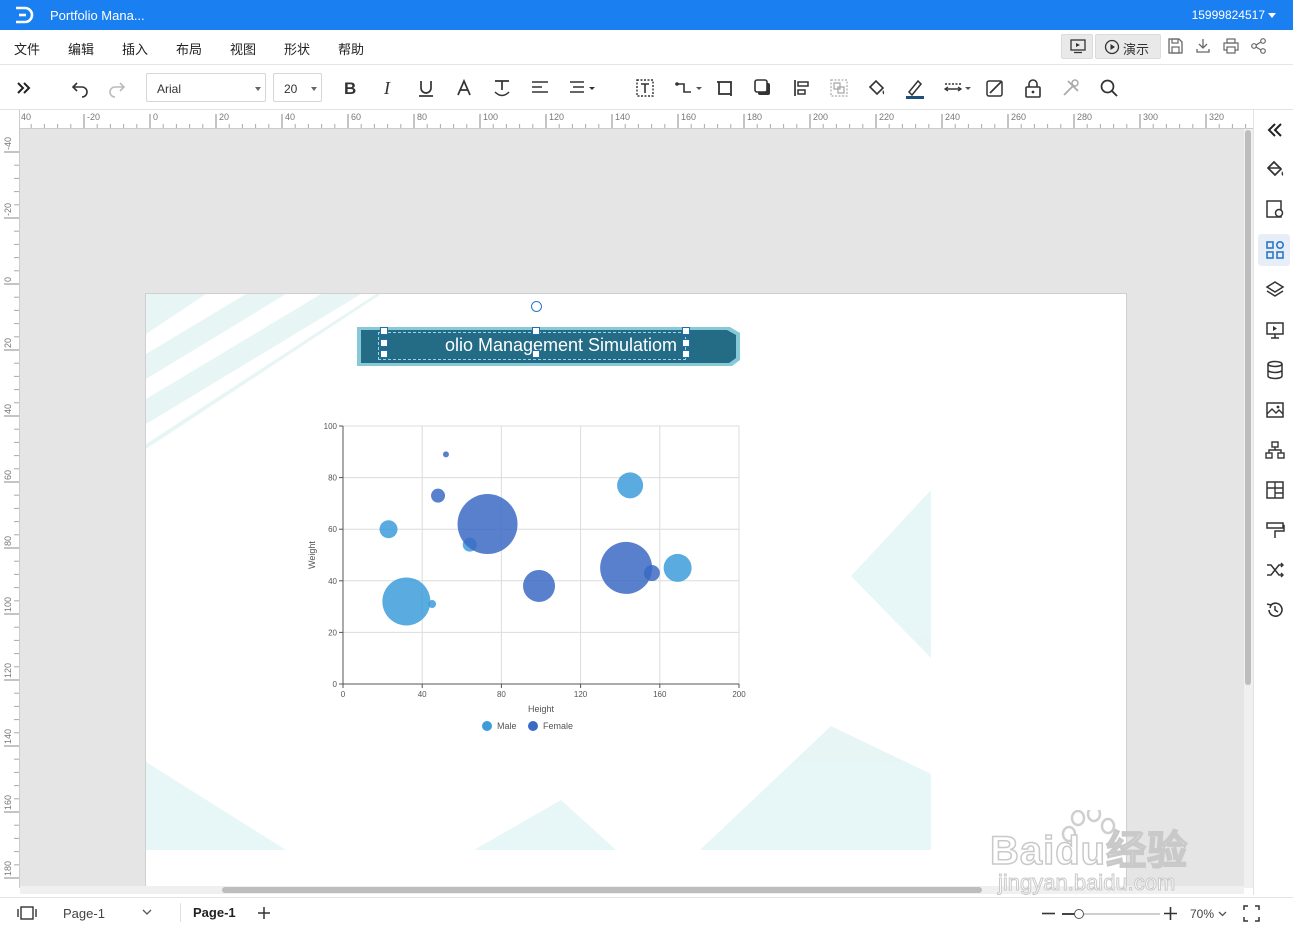  What do you see at coordinates (540, 88) in the screenshot?
I see `align-left-icon` at bounding box center [540, 88].